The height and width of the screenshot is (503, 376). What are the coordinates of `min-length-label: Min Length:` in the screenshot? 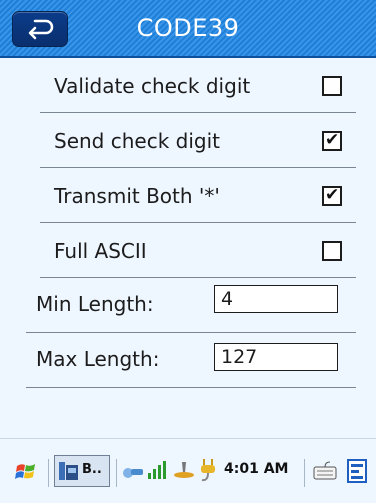 It's located at (95, 304).